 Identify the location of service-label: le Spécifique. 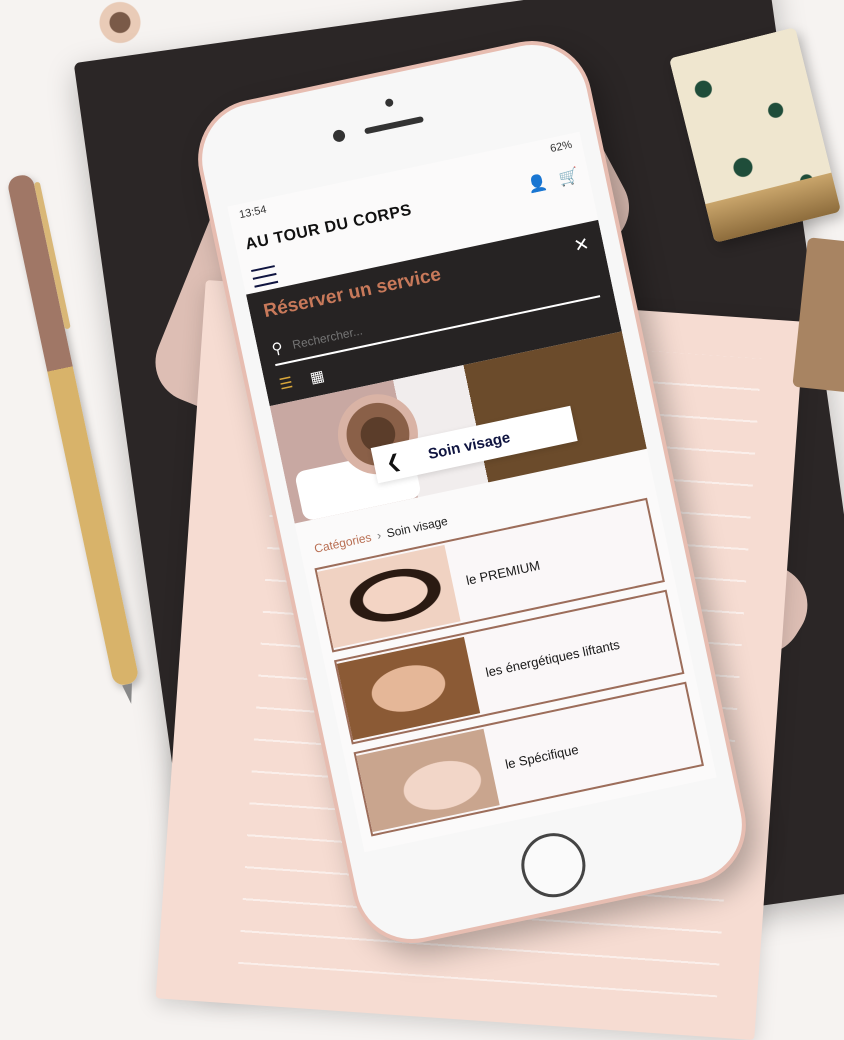
(541, 756).